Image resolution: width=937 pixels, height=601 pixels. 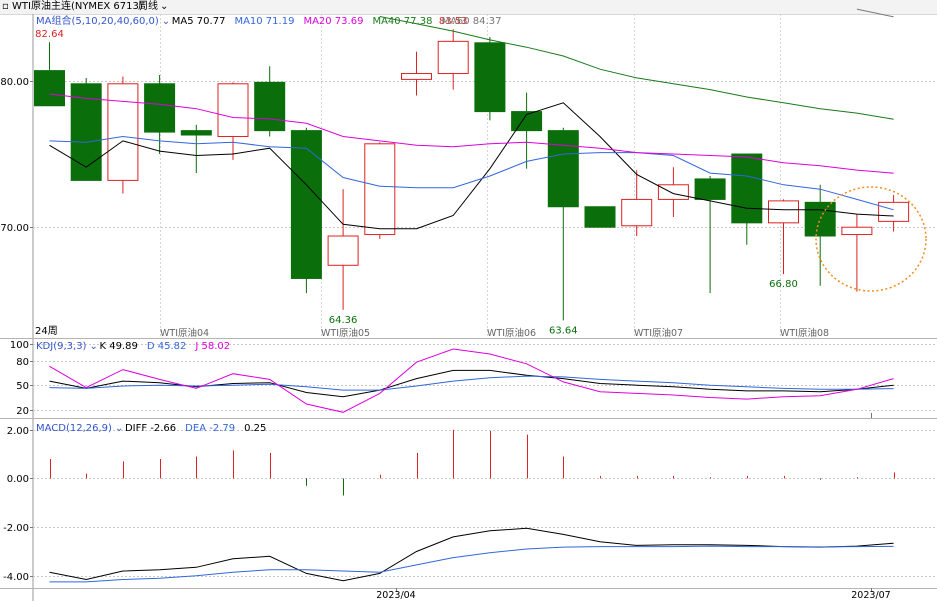 I want to click on macd-legend-item: DIFF -2.66, so click(x=150, y=428).